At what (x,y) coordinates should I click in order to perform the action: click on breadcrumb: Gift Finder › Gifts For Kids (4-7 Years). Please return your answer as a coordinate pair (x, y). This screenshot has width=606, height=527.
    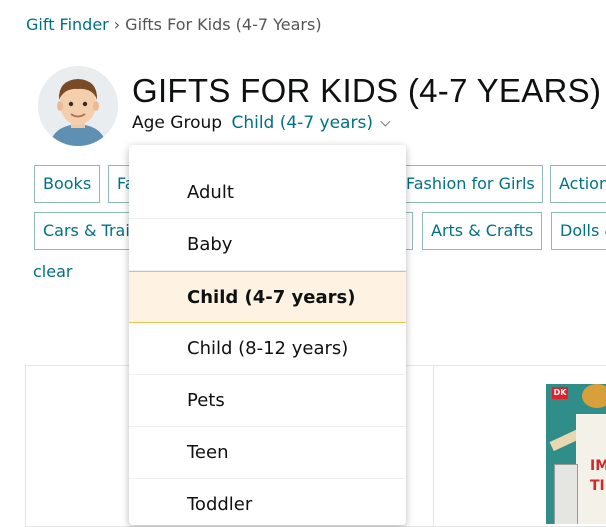
    Looking at the image, I should click on (174, 24).